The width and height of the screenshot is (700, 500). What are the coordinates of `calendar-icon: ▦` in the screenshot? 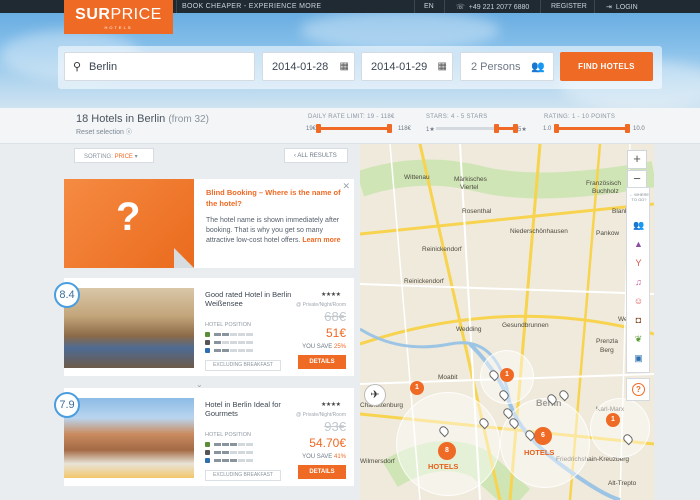 It's located at (344, 66).